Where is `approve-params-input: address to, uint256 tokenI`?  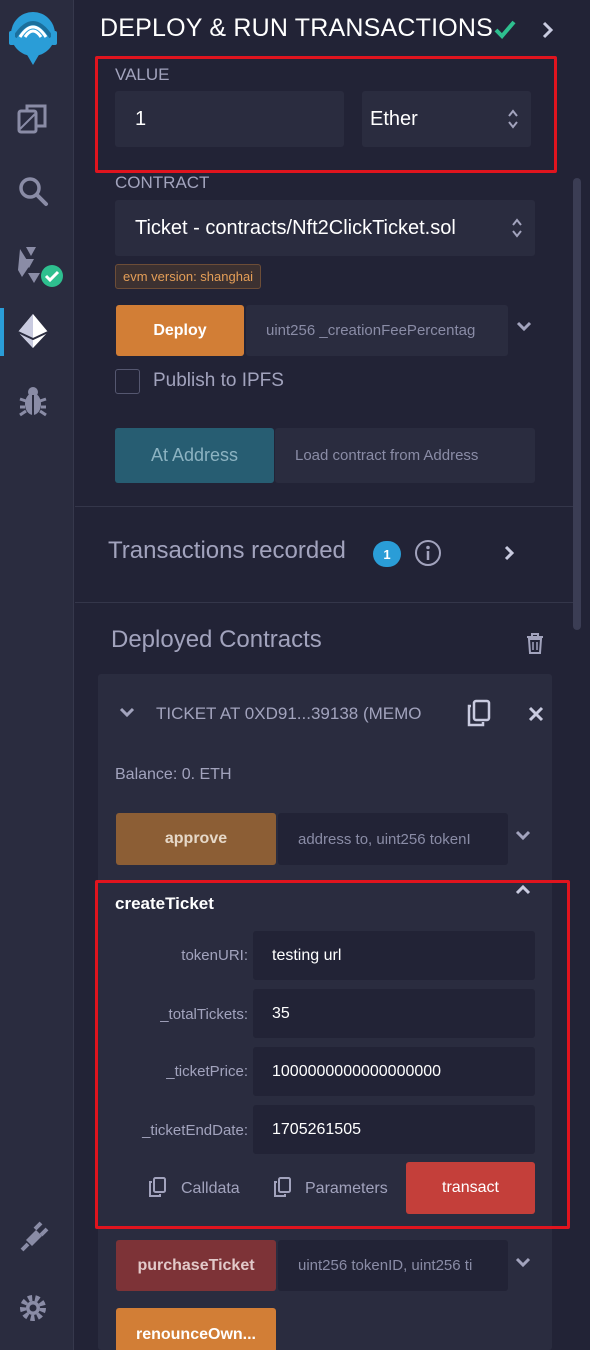
approve-params-input: address to, uint256 tokenI is located at coordinates (393, 839).